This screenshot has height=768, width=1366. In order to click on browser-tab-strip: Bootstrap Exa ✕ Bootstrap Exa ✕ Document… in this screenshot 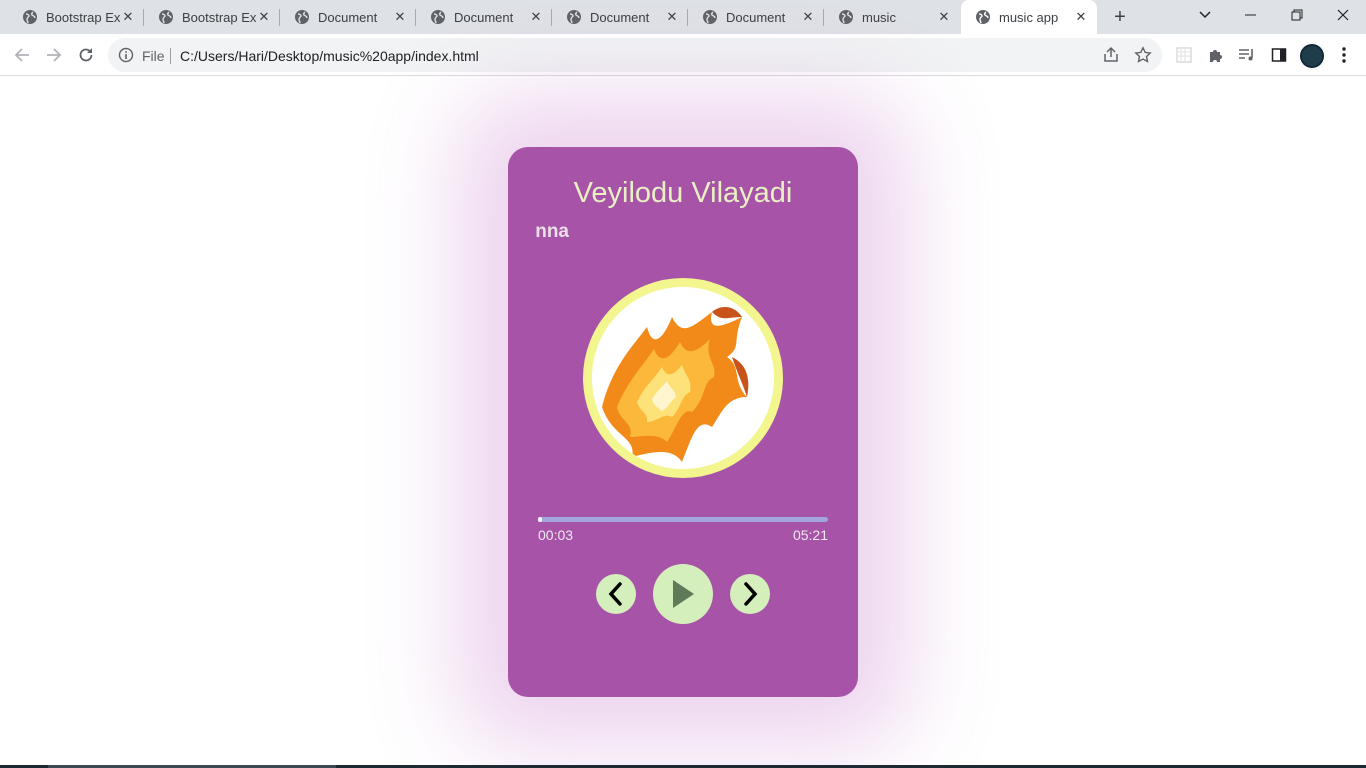, I will do `click(683, 17)`.